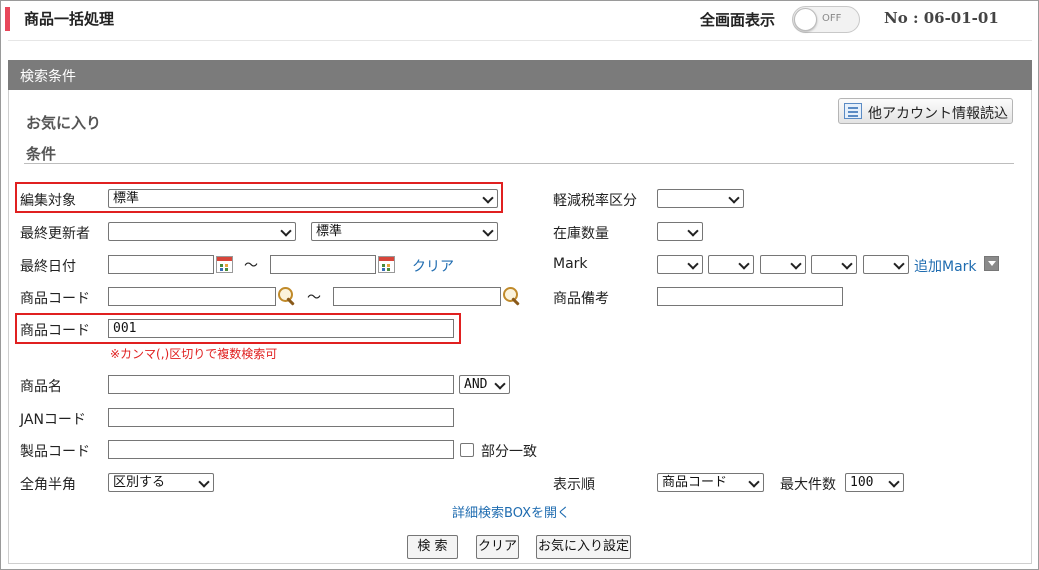  What do you see at coordinates (433, 266) in the screenshot?
I see `date-clear-link: クリア` at bounding box center [433, 266].